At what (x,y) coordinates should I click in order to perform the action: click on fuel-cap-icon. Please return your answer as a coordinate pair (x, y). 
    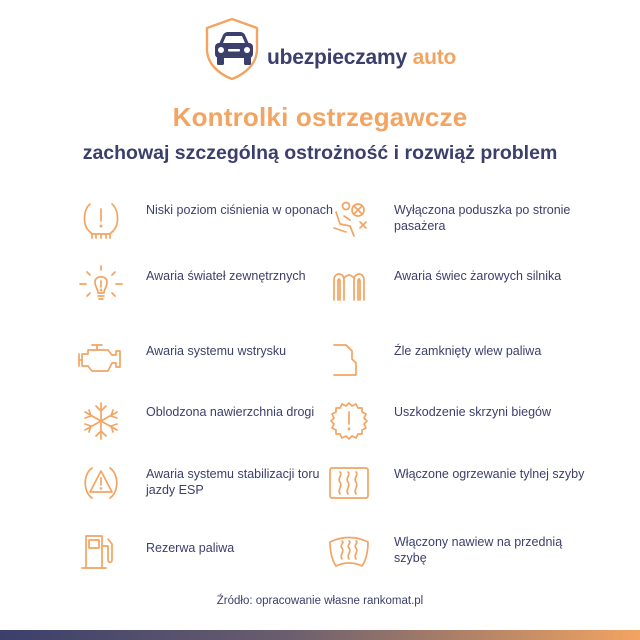
    Looking at the image, I should click on (349, 360).